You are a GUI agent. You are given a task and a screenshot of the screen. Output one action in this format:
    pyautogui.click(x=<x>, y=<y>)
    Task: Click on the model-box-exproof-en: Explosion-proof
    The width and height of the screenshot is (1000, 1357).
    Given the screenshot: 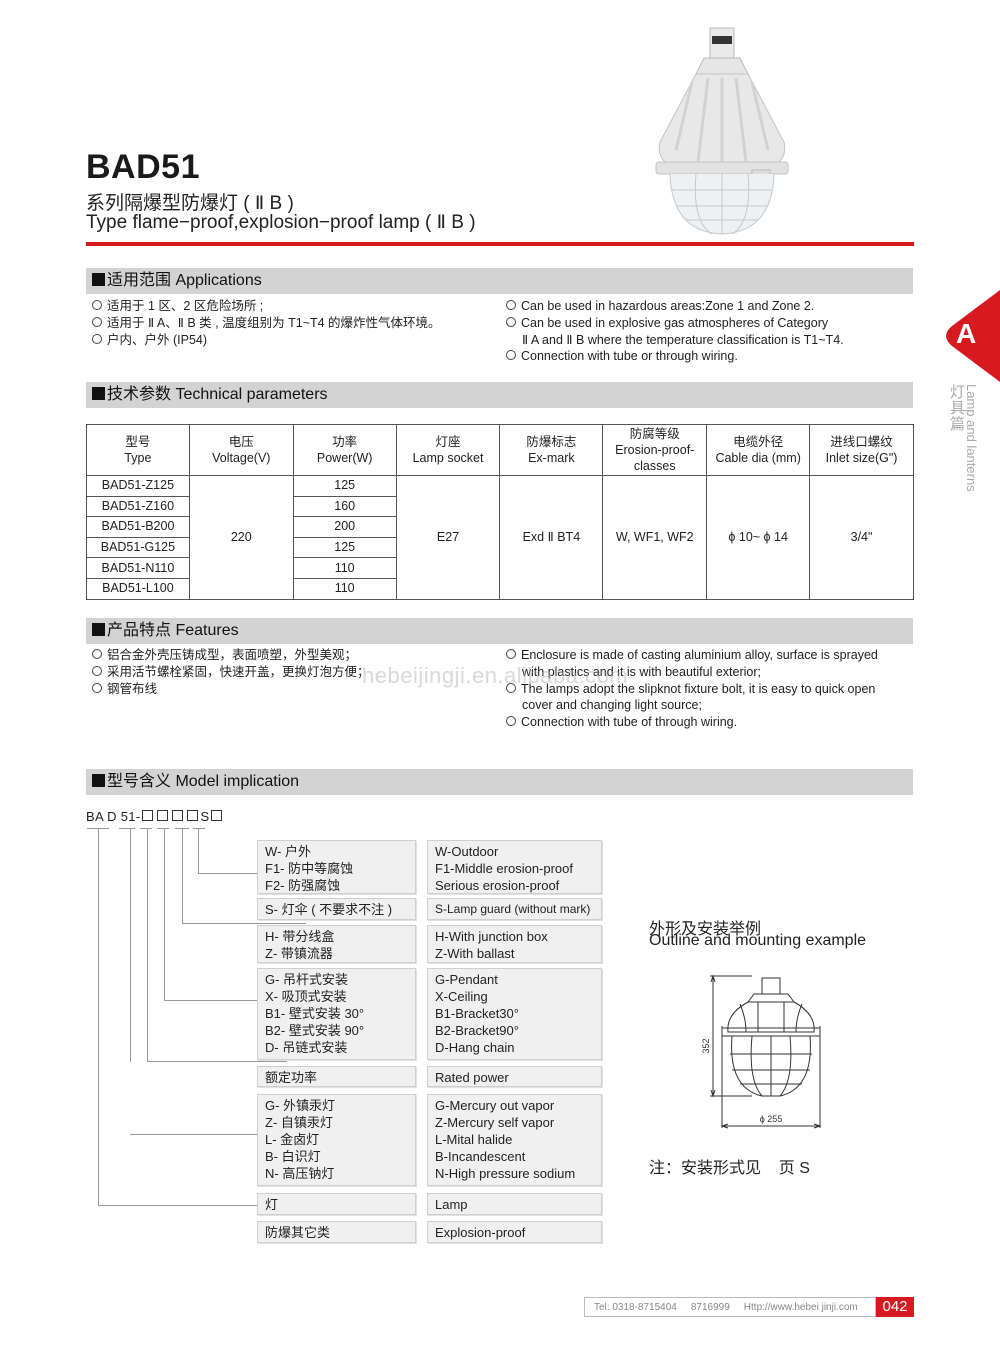 What is the action you would take?
    pyautogui.click(x=514, y=1232)
    